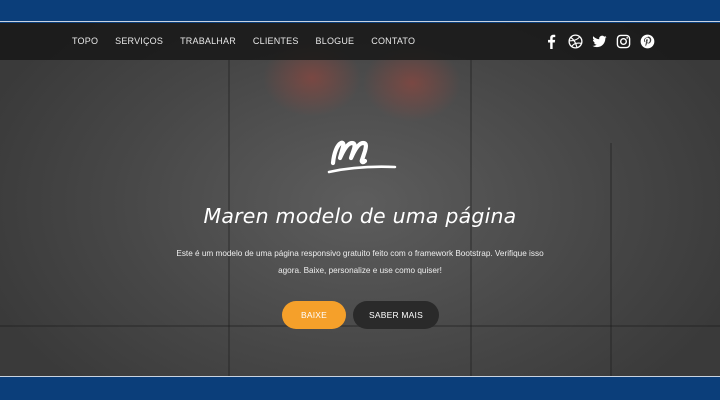  What do you see at coordinates (360, 216) in the screenshot?
I see `hero-title: Maren modelo de uma página` at bounding box center [360, 216].